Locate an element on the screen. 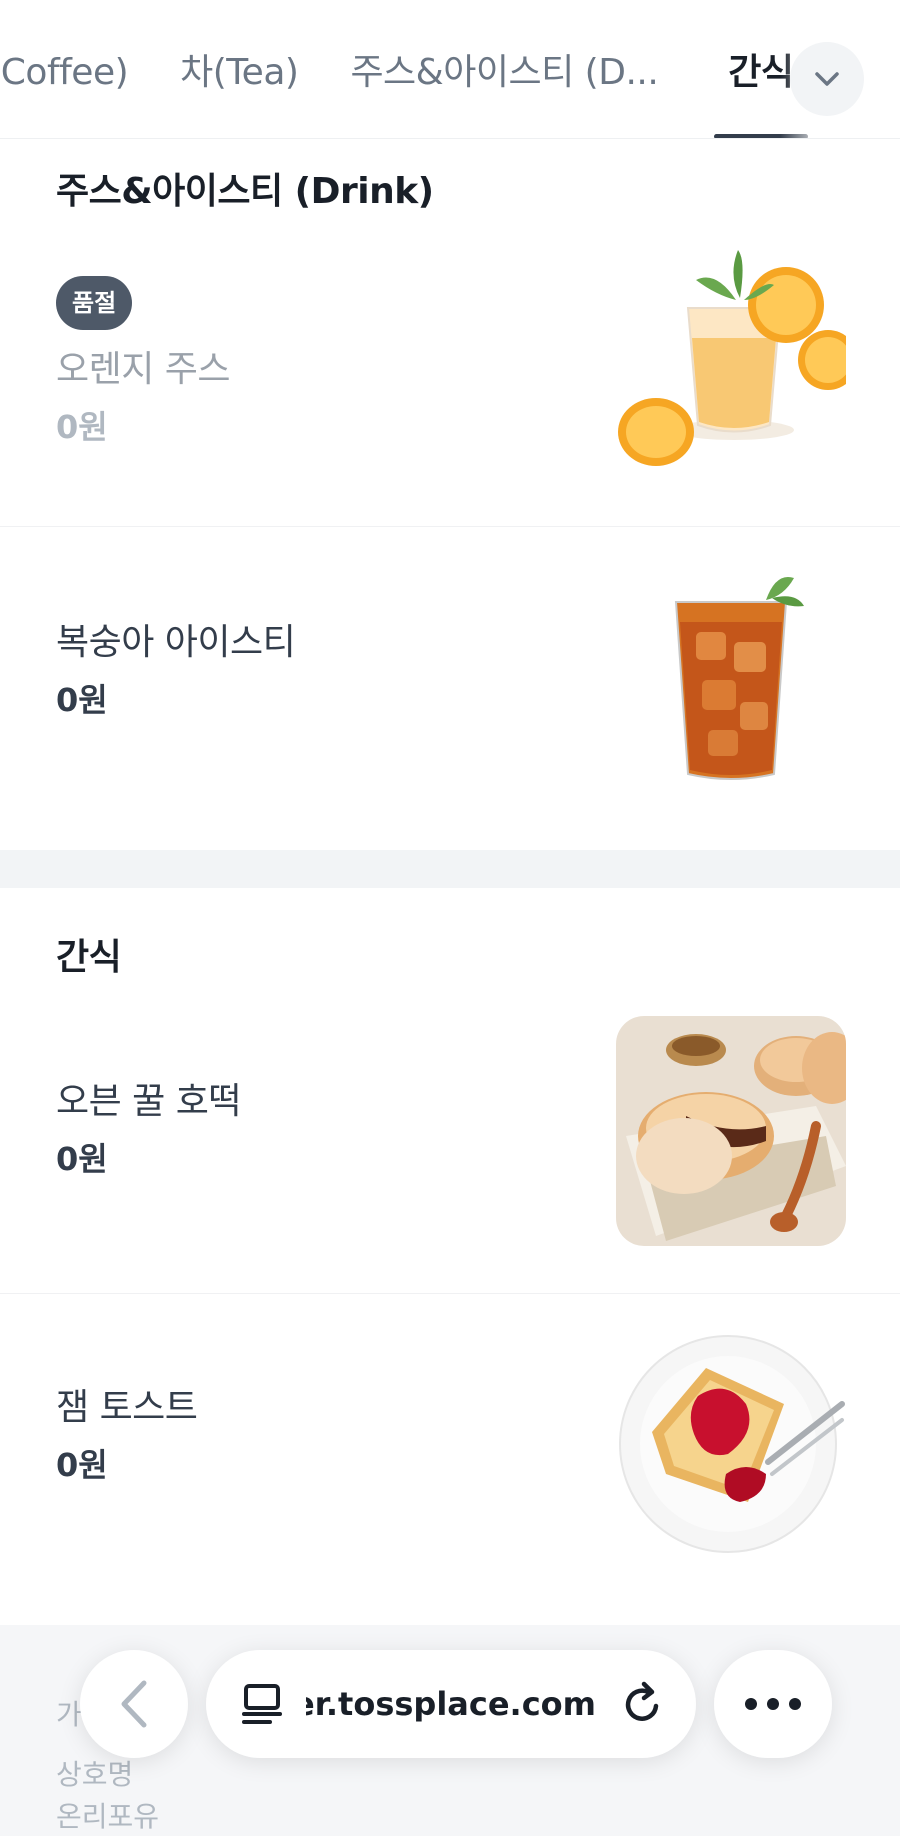 The width and height of the screenshot is (900, 1836). section-title: 간식 is located at coordinates (89, 957).